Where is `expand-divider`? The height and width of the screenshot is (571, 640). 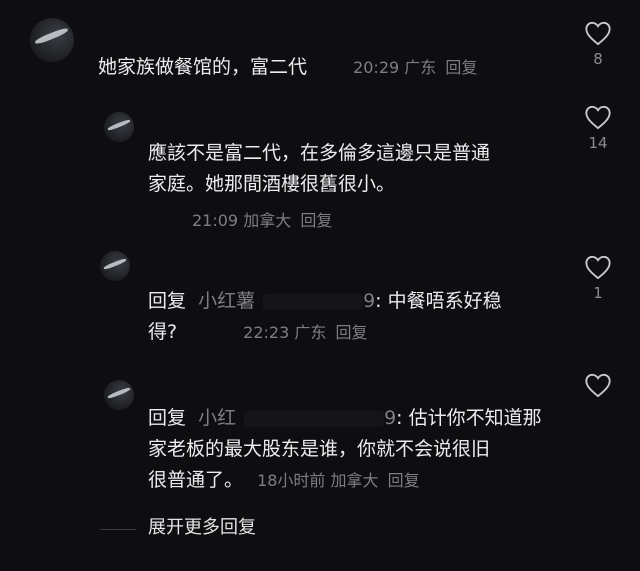 expand-divider is located at coordinates (118, 529).